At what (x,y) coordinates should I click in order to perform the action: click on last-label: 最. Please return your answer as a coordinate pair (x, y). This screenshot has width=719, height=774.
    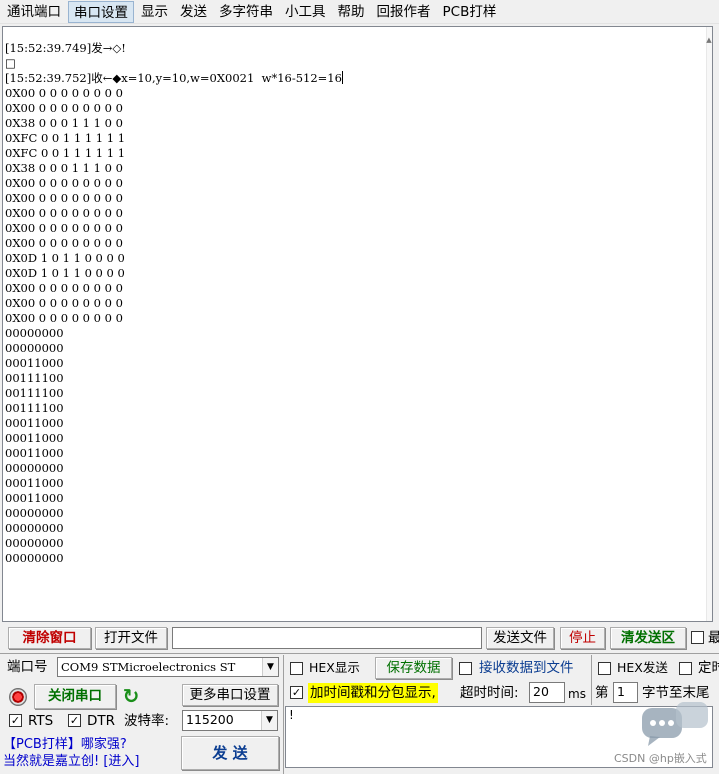
    Looking at the image, I should click on (713, 638).